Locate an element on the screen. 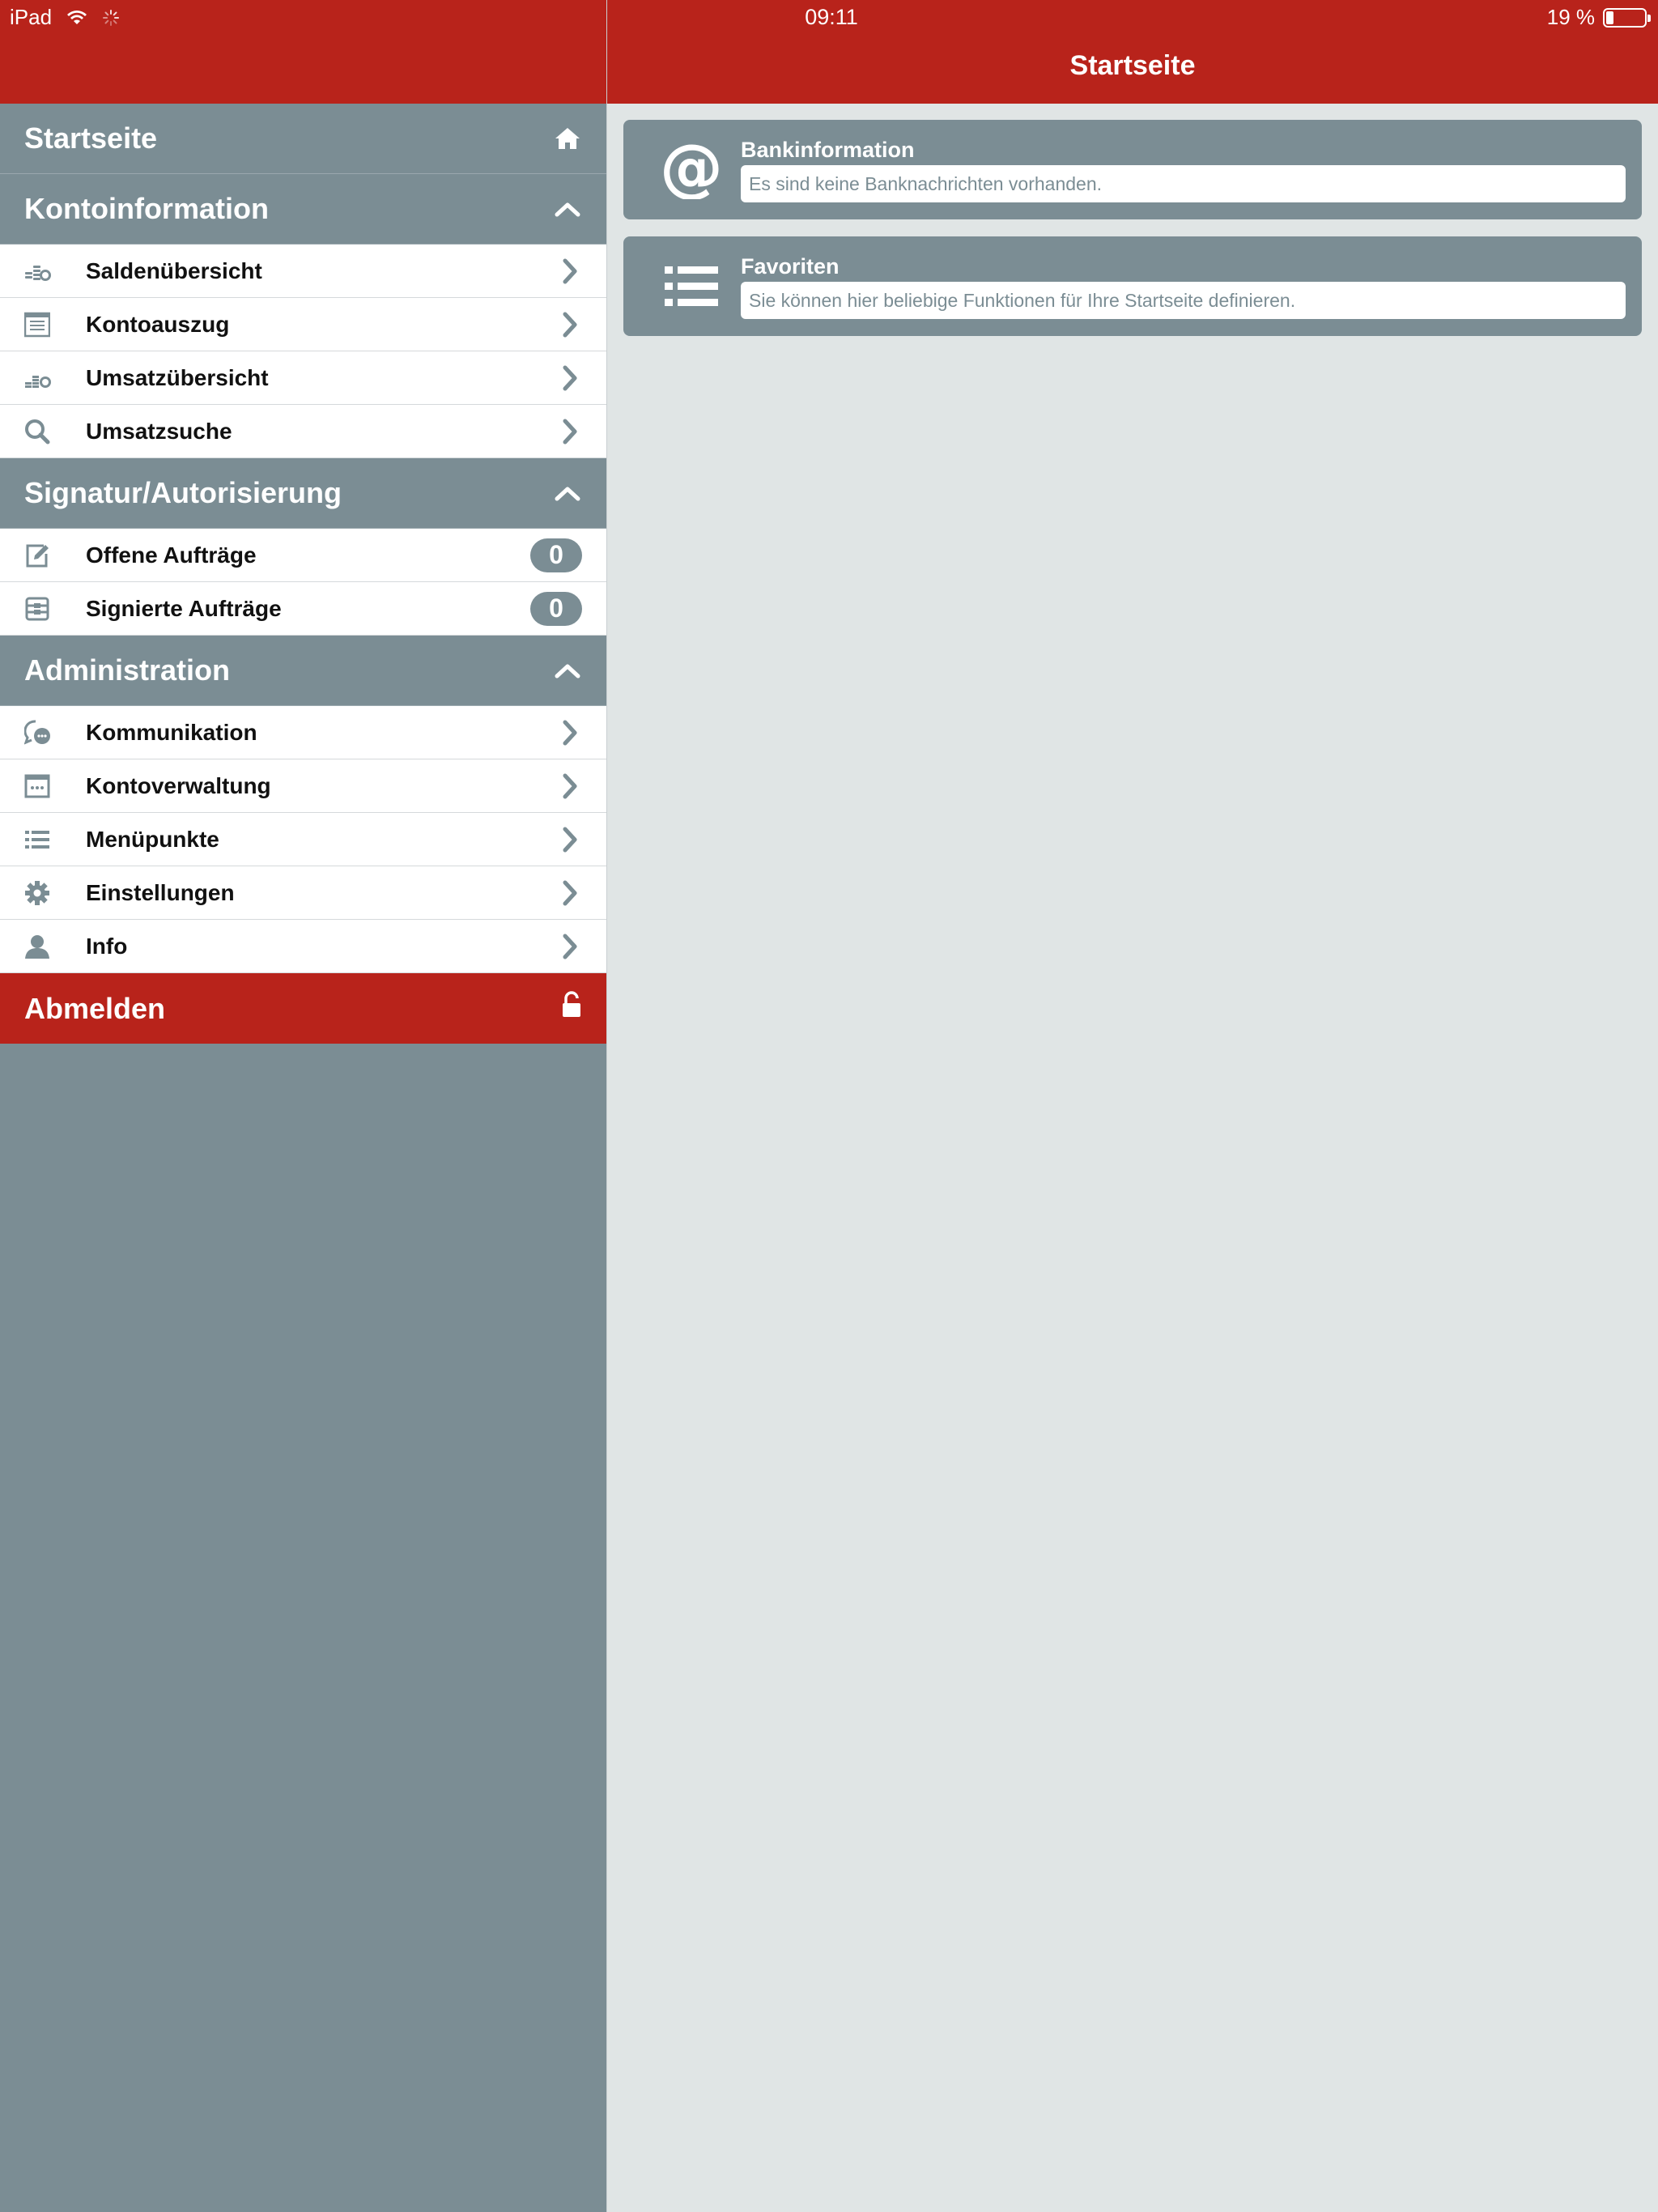 Image resolution: width=1658 pixels, height=2212 pixels. sidebar-item-umsatzsuche: Umsatzsuche is located at coordinates (303, 431).